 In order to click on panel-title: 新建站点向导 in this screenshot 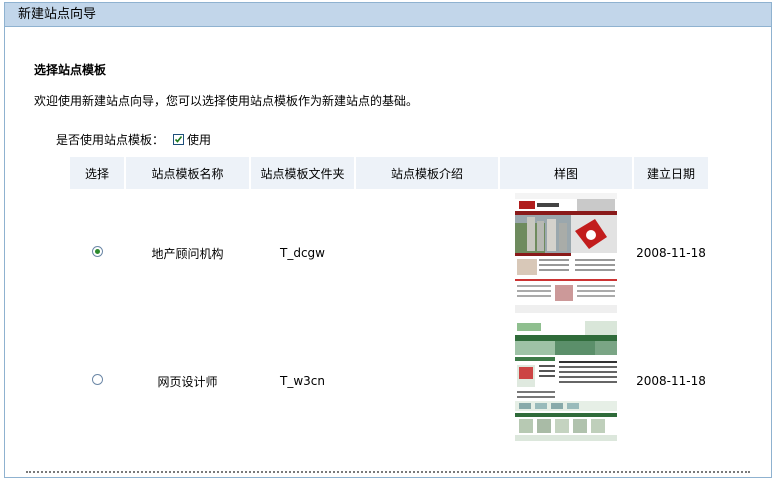, I will do `click(57, 14)`.